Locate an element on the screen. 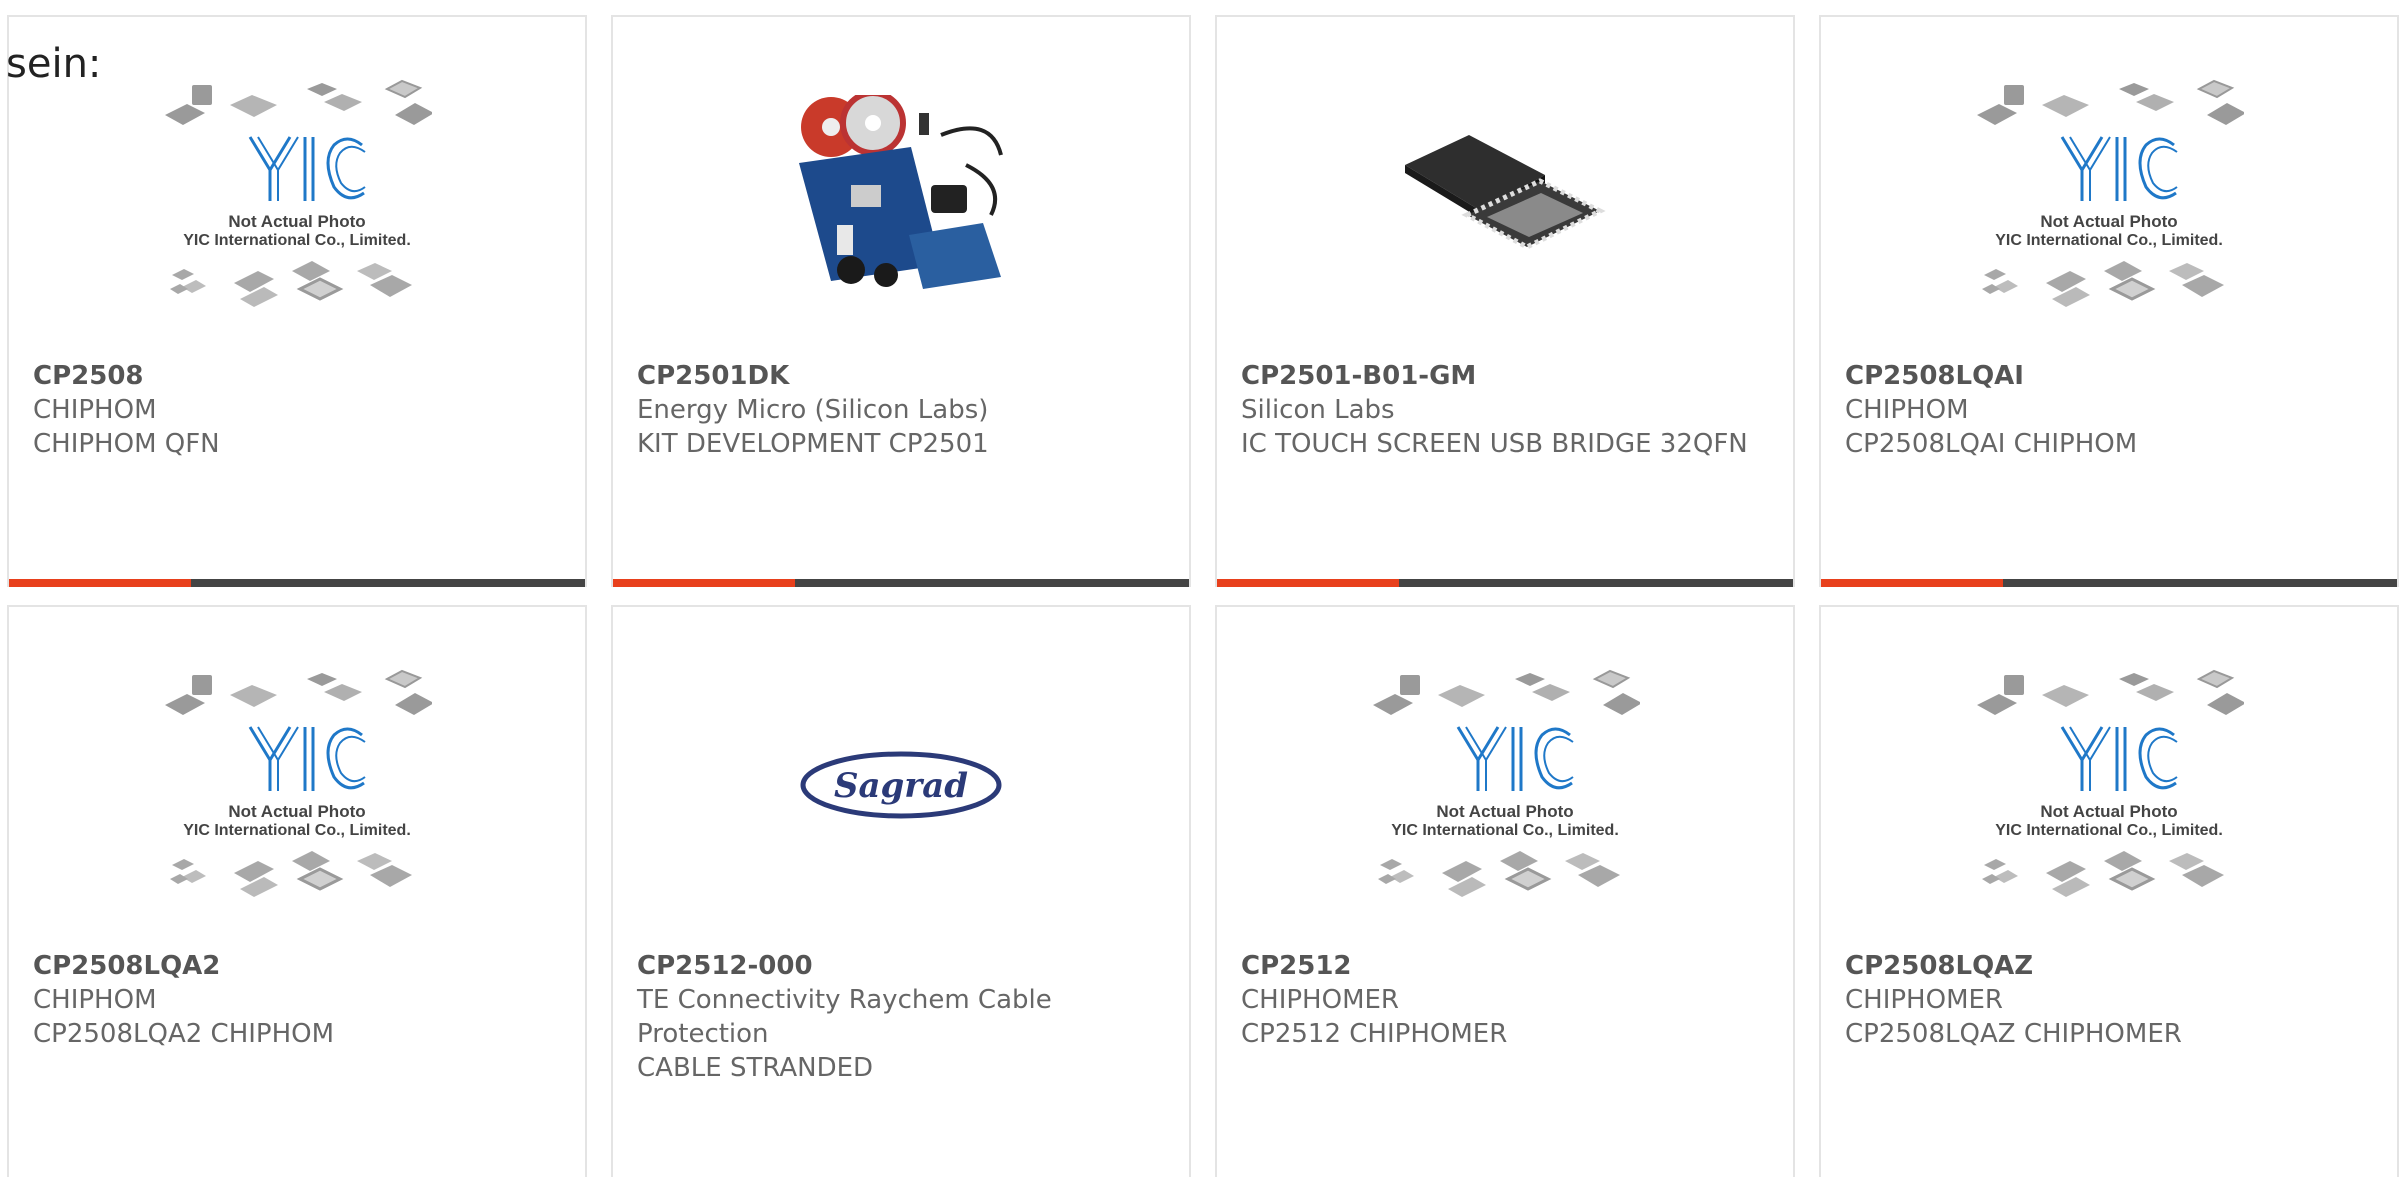  product-description: CHIPHOM QFN is located at coordinates (126, 444).